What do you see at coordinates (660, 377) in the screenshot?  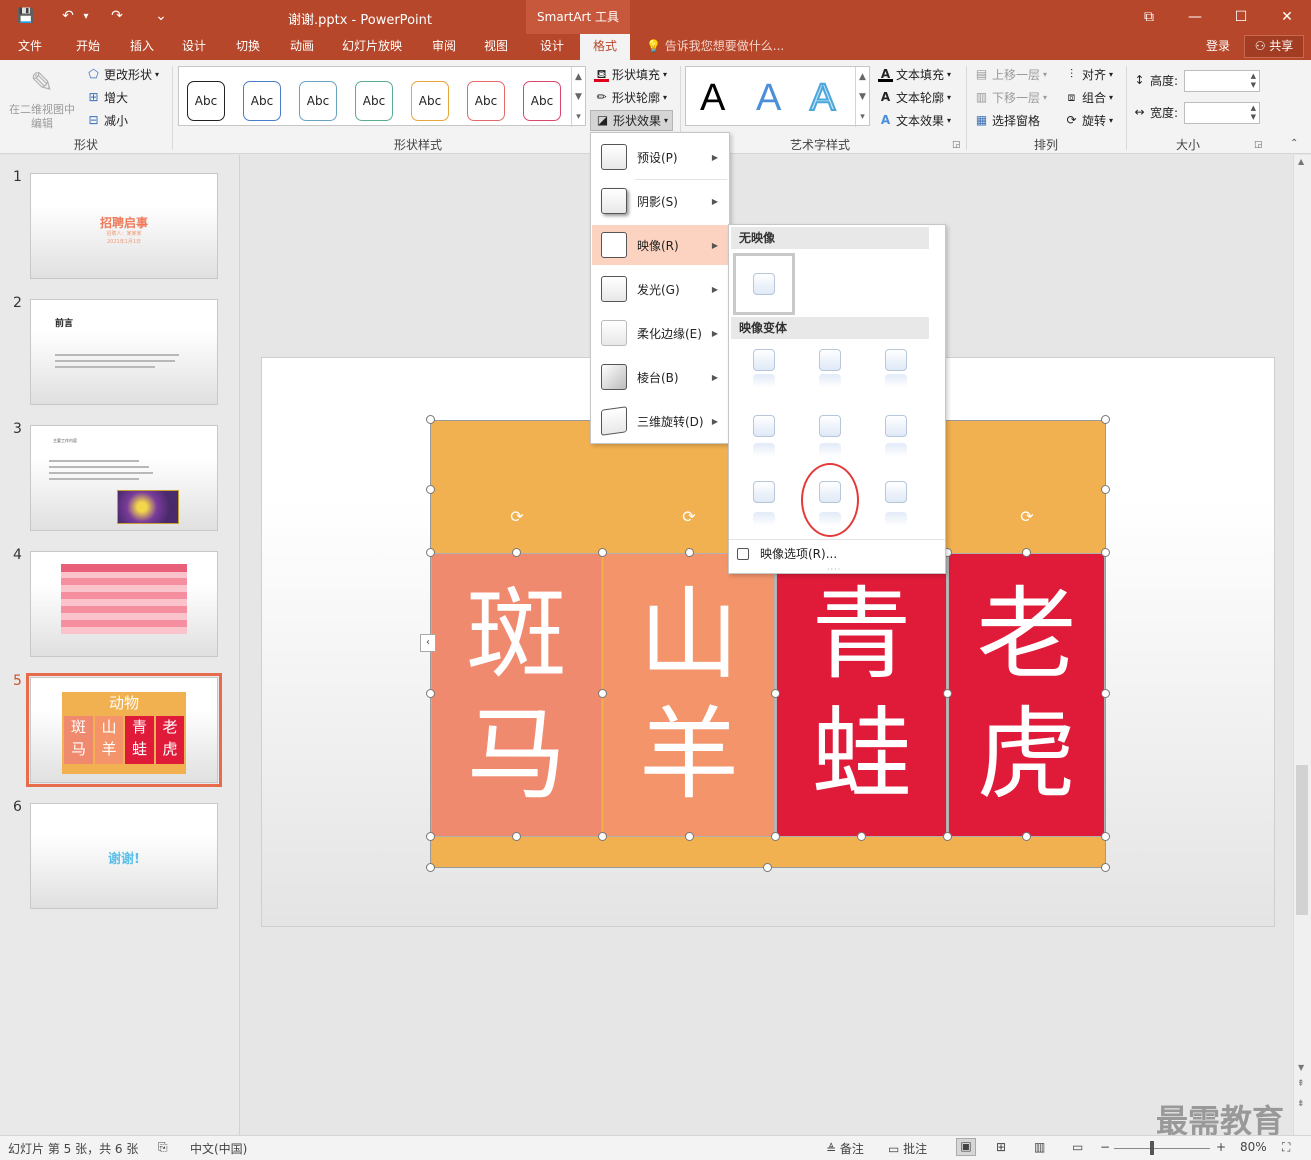 I see `menu-item-bevel: 棱台(B) ▶` at bounding box center [660, 377].